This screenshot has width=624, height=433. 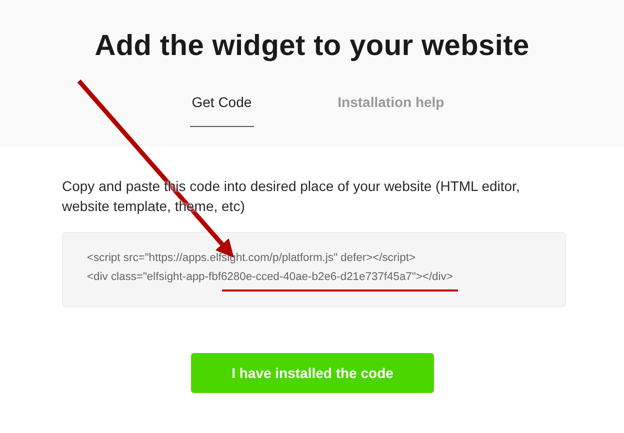 What do you see at coordinates (391, 108) in the screenshot?
I see `tab: Installation help` at bounding box center [391, 108].